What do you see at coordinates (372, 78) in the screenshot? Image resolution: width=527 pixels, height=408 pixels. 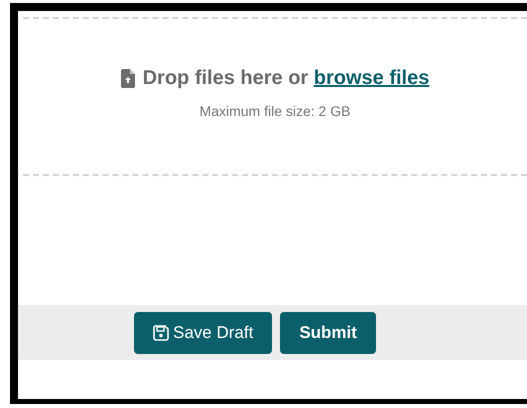 I see `browse-link: browse files` at bounding box center [372, 78].